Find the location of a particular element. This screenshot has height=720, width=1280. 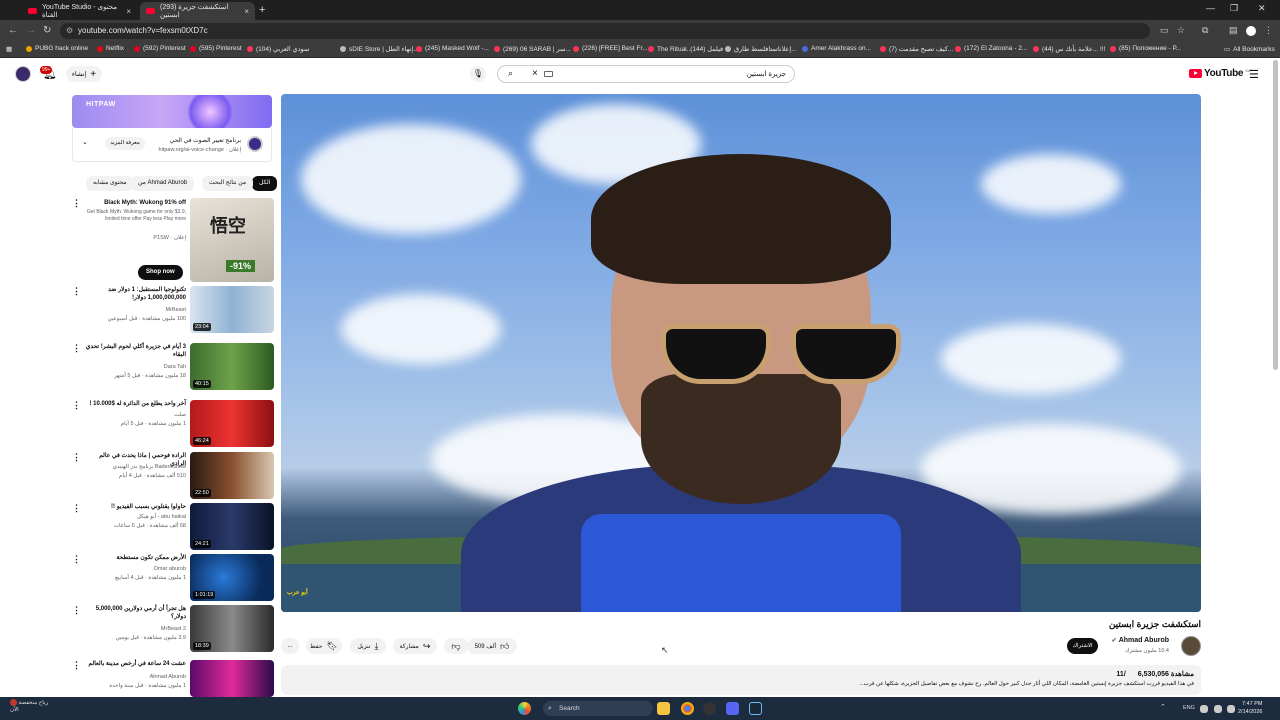

learn-more-button: معرفة المزيد is located at coordinates (125, 143).